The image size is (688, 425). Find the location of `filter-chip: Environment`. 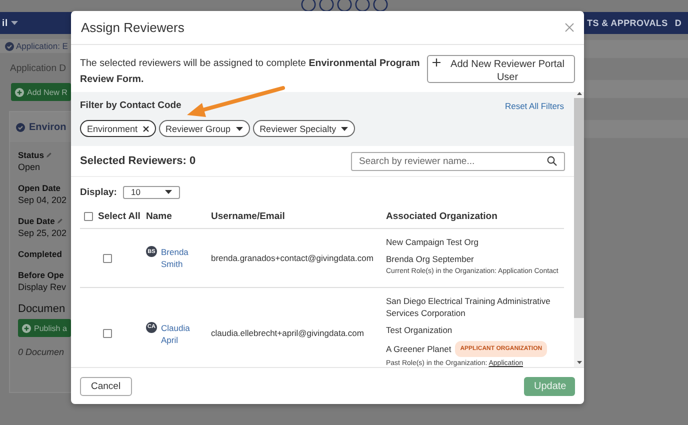

filter-chip: Environment is located at coordinates (118, 128).